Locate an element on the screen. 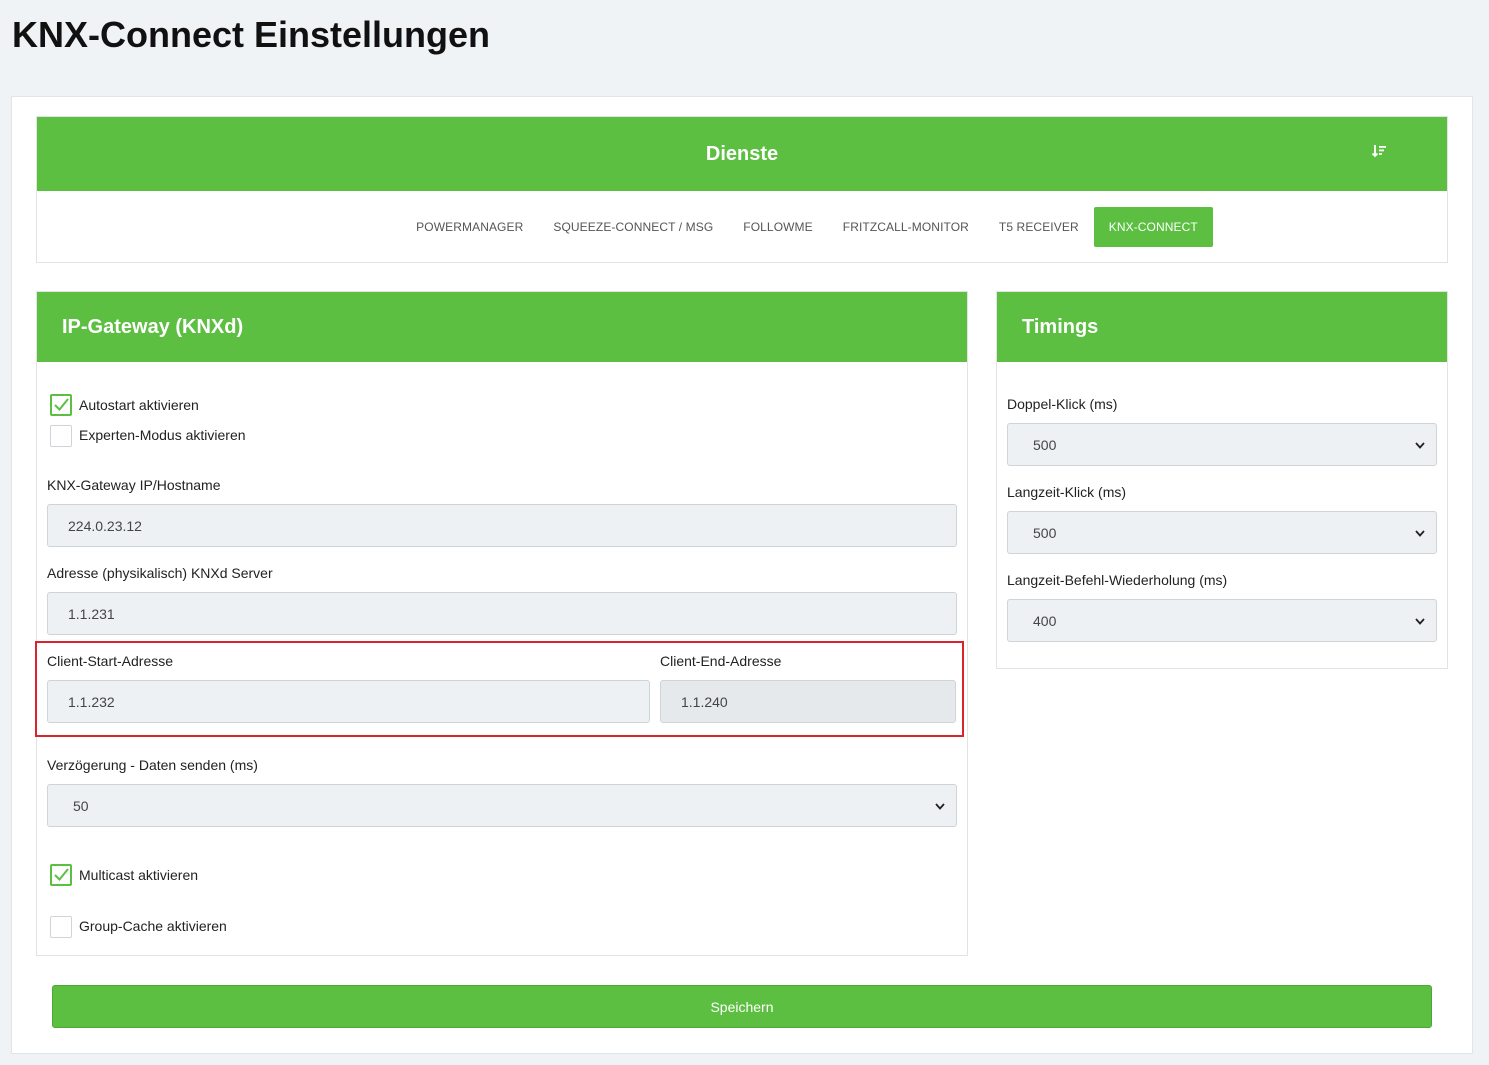 The width and height of the screenshot is (1489, 1065). expert-mode-checkbox is located at coordinates (61, 436).